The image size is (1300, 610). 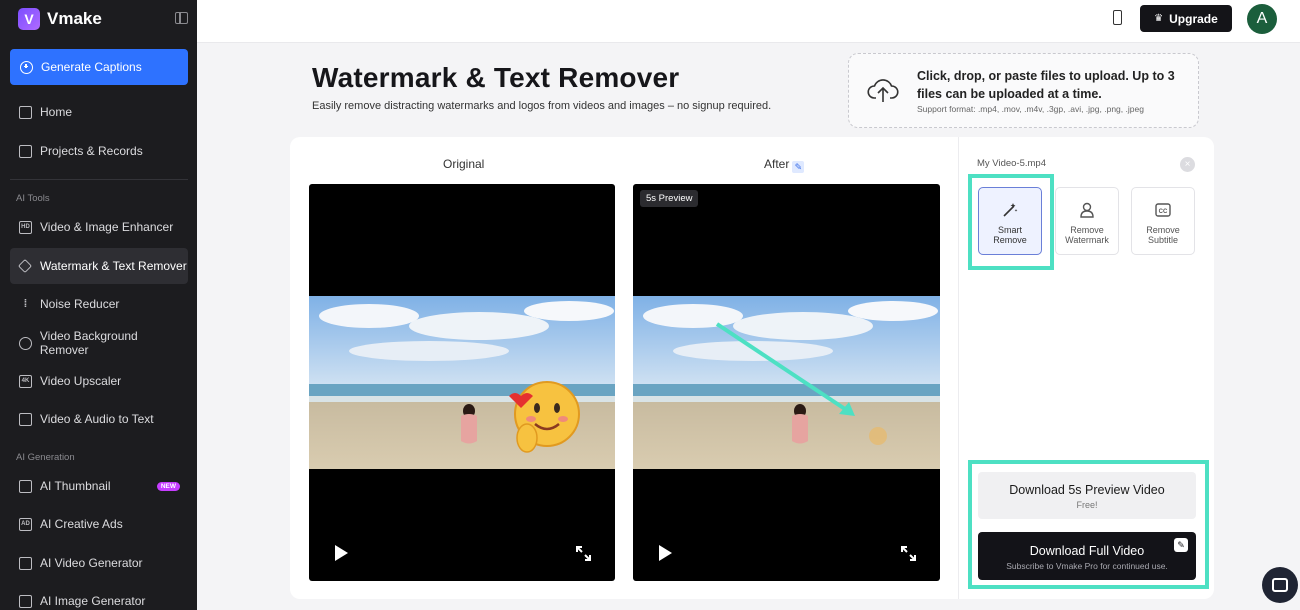 What do you see at coordinates (25, 266) in the screenshot?
I see `eraser-icon` at bounding box center [25, 266].